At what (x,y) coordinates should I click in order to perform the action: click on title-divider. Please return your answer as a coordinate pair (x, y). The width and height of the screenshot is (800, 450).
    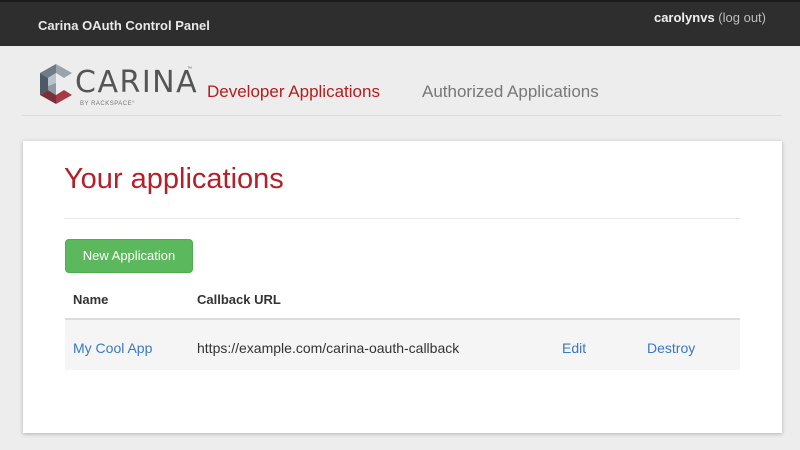
    Looking at the image, I should click on (402, 218).